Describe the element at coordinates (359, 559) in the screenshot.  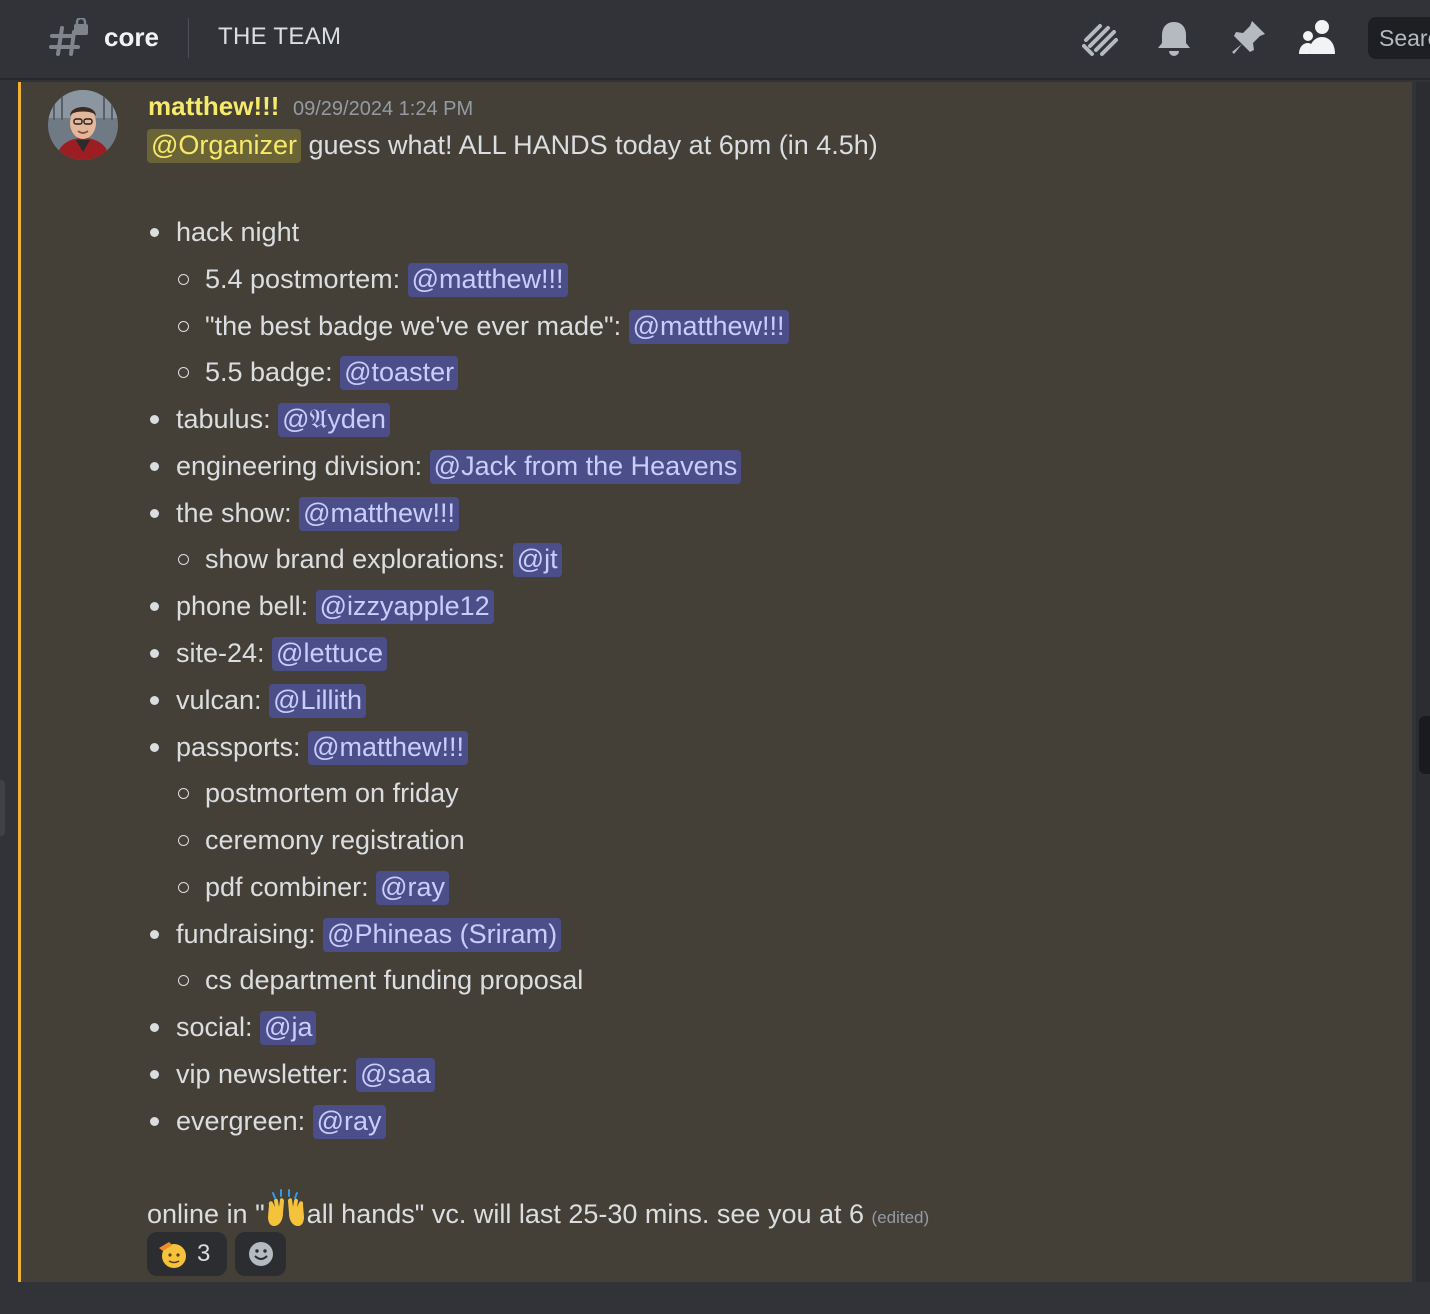
I see `list-item-text: show brand explorations:` at that location.